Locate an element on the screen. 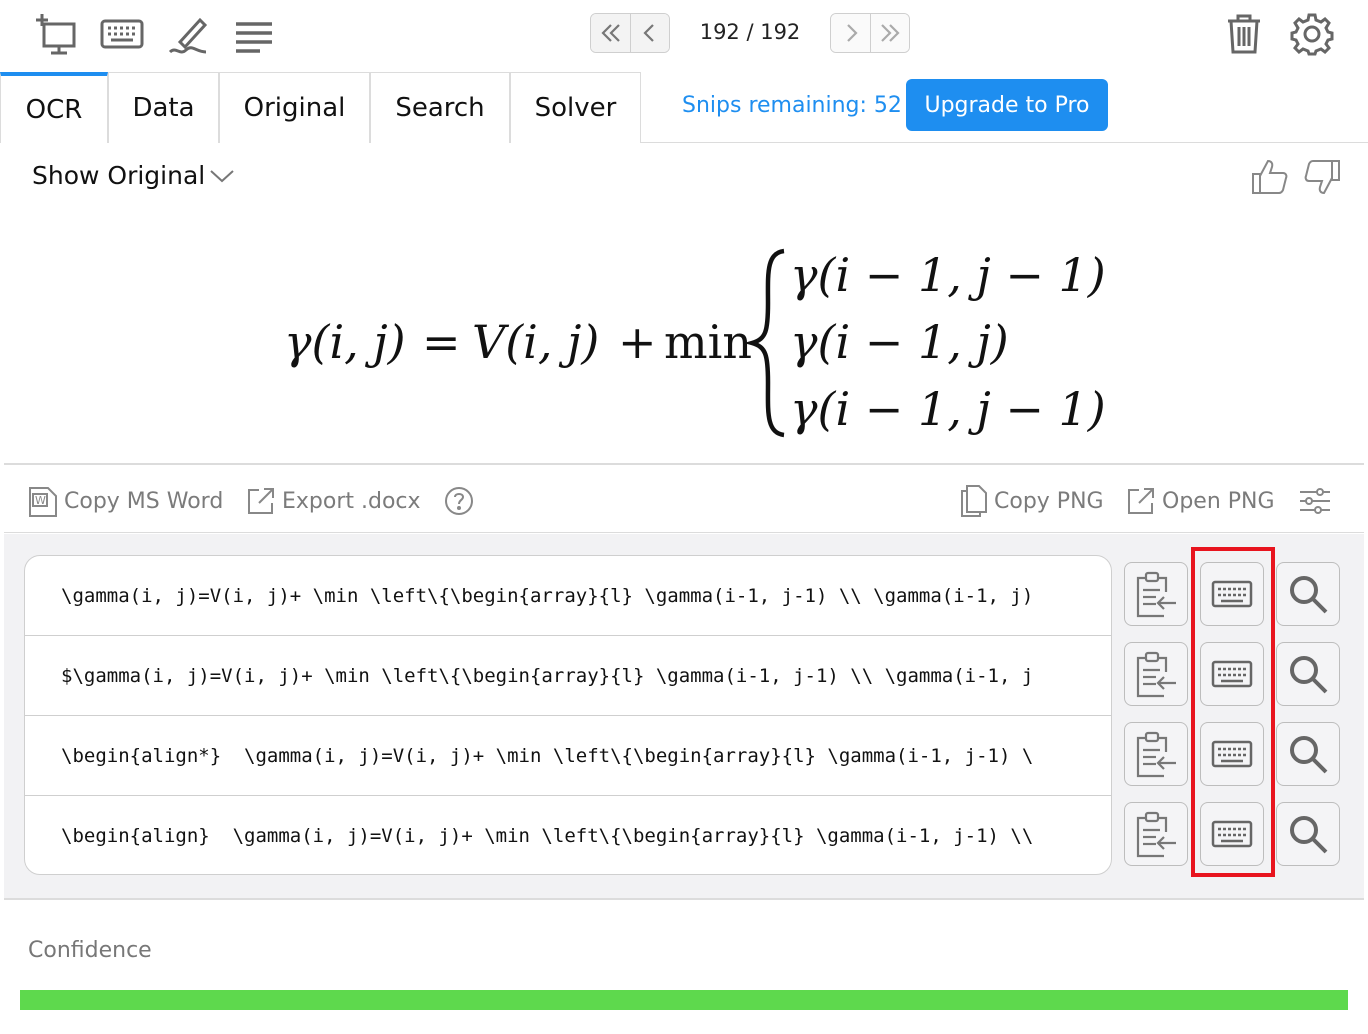 This screenshot has height=1034, width=1368. upgrade-button: Upgrade to Pro is located at coordinates (1007, 105).